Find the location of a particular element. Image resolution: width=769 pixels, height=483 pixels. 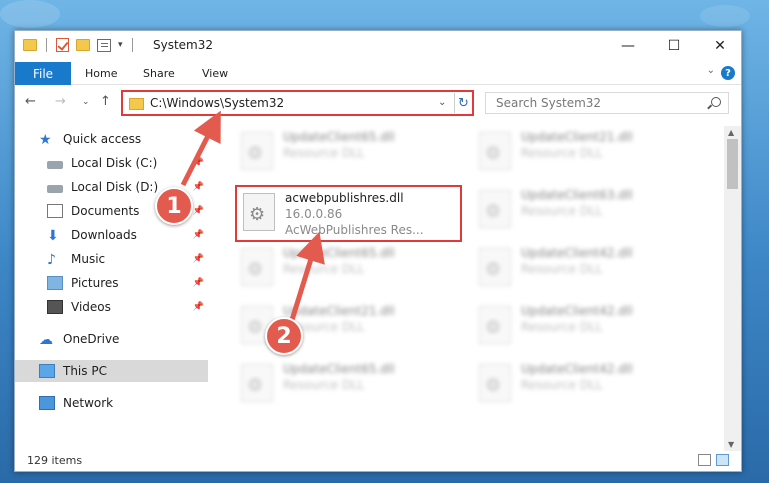

status-bar: 129 items is located at coordinates (378, 460).